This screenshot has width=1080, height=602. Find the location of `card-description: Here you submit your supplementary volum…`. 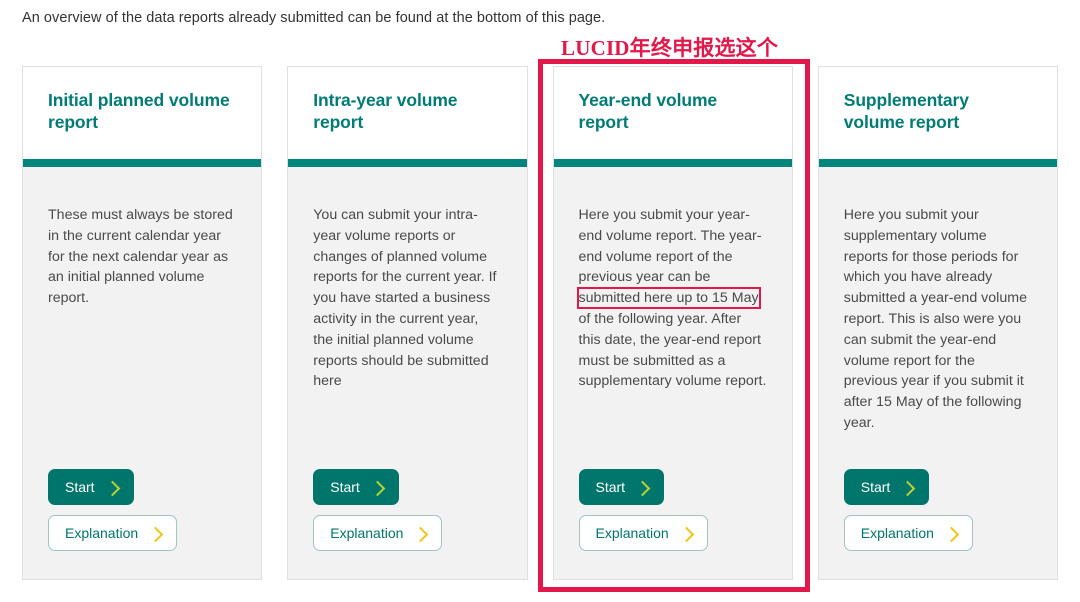

card-description: Here you submit your supplementary volum… is located at coordinates (935, 319).